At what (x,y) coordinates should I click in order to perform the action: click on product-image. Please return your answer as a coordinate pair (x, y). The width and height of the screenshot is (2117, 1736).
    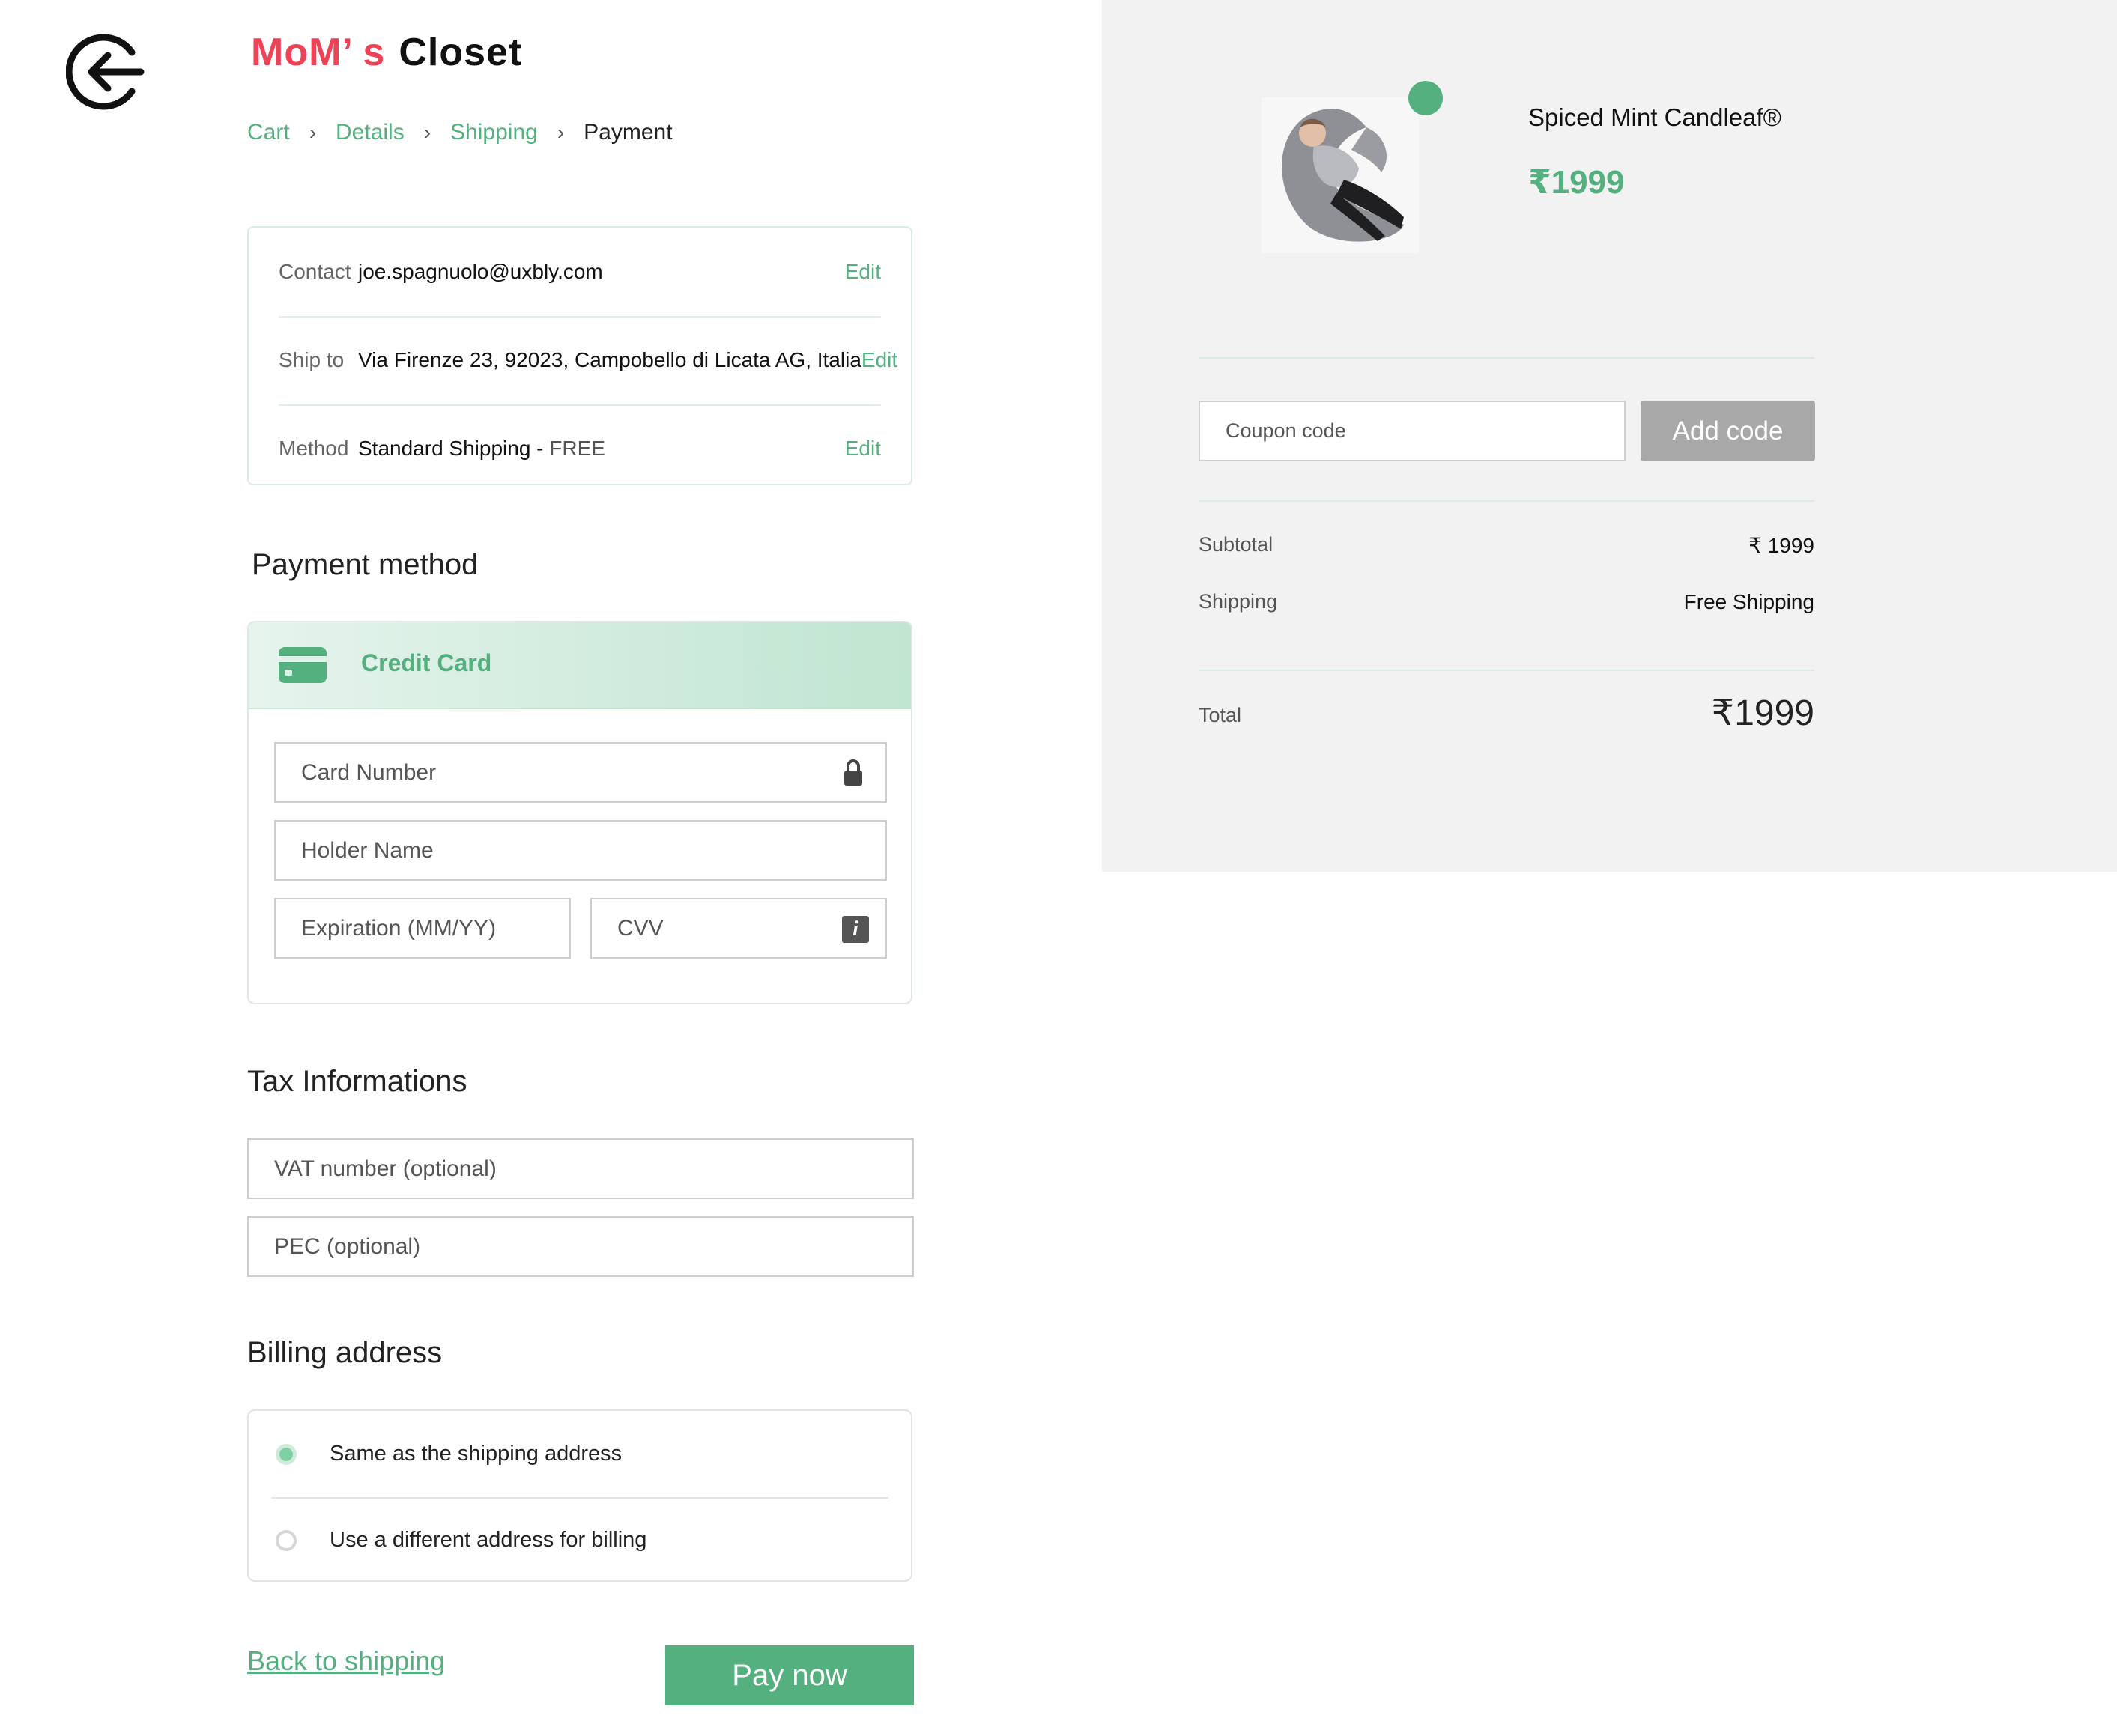
    Looking at the image, I should click on (1340, 175).